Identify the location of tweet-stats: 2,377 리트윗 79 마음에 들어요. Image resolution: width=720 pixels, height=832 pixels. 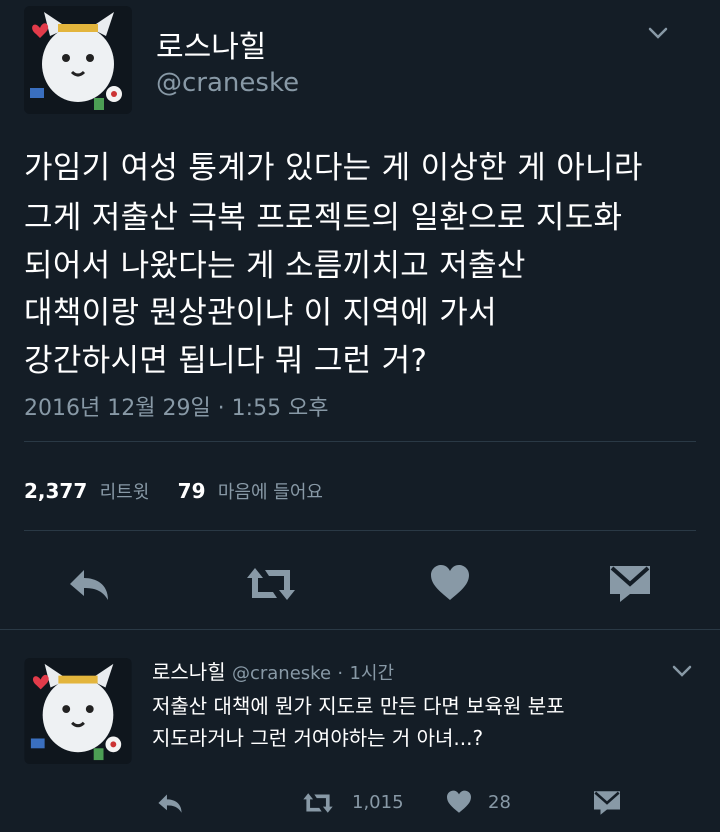
(173, 491).